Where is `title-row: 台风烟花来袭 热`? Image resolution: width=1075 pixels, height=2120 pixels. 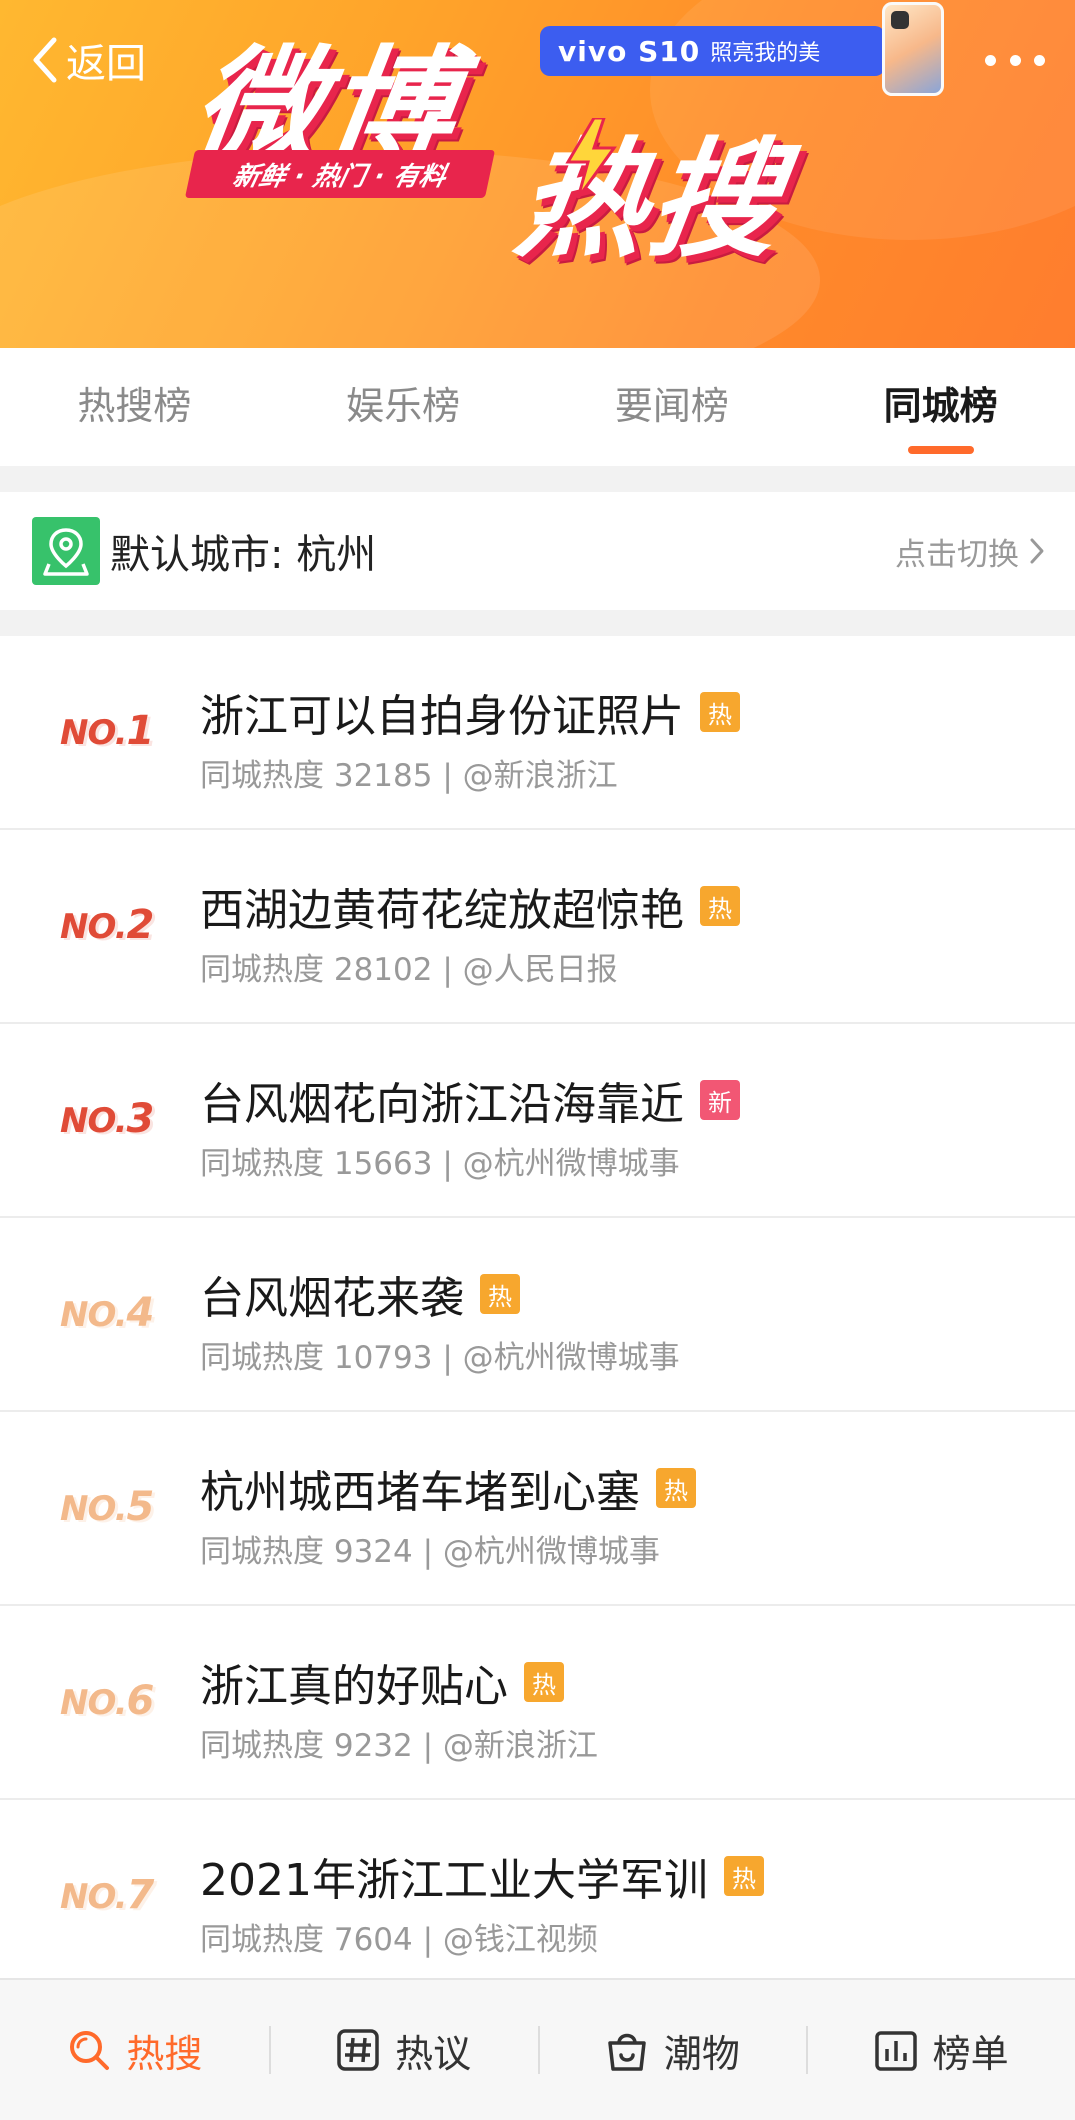
title-row: 台风烟花来袭 热 is located at coordinates (360, 1294).